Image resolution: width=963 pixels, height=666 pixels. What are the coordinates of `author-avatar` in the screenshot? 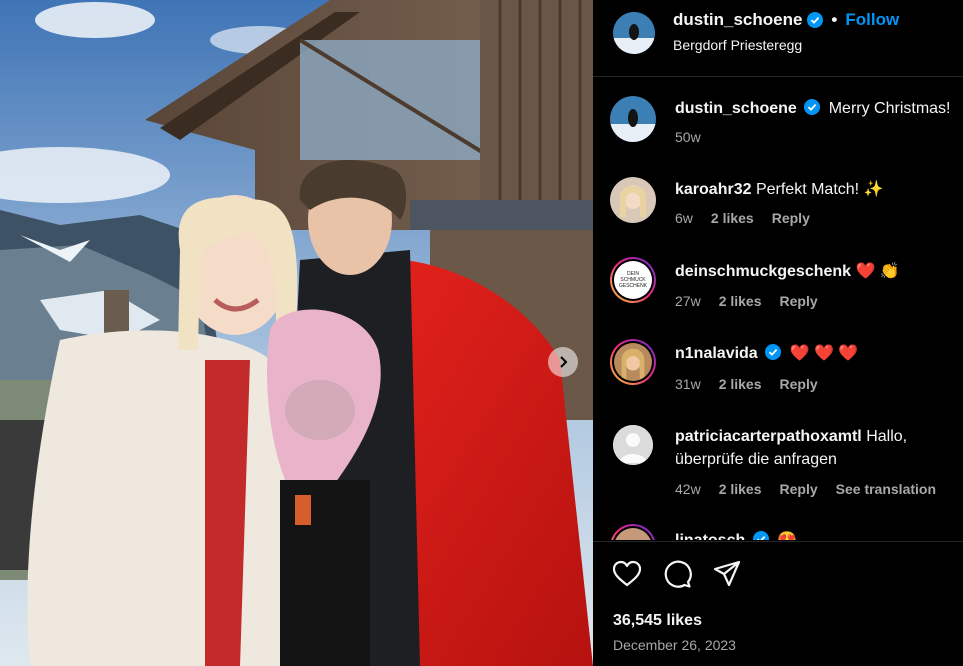 It's located at (634, 33).